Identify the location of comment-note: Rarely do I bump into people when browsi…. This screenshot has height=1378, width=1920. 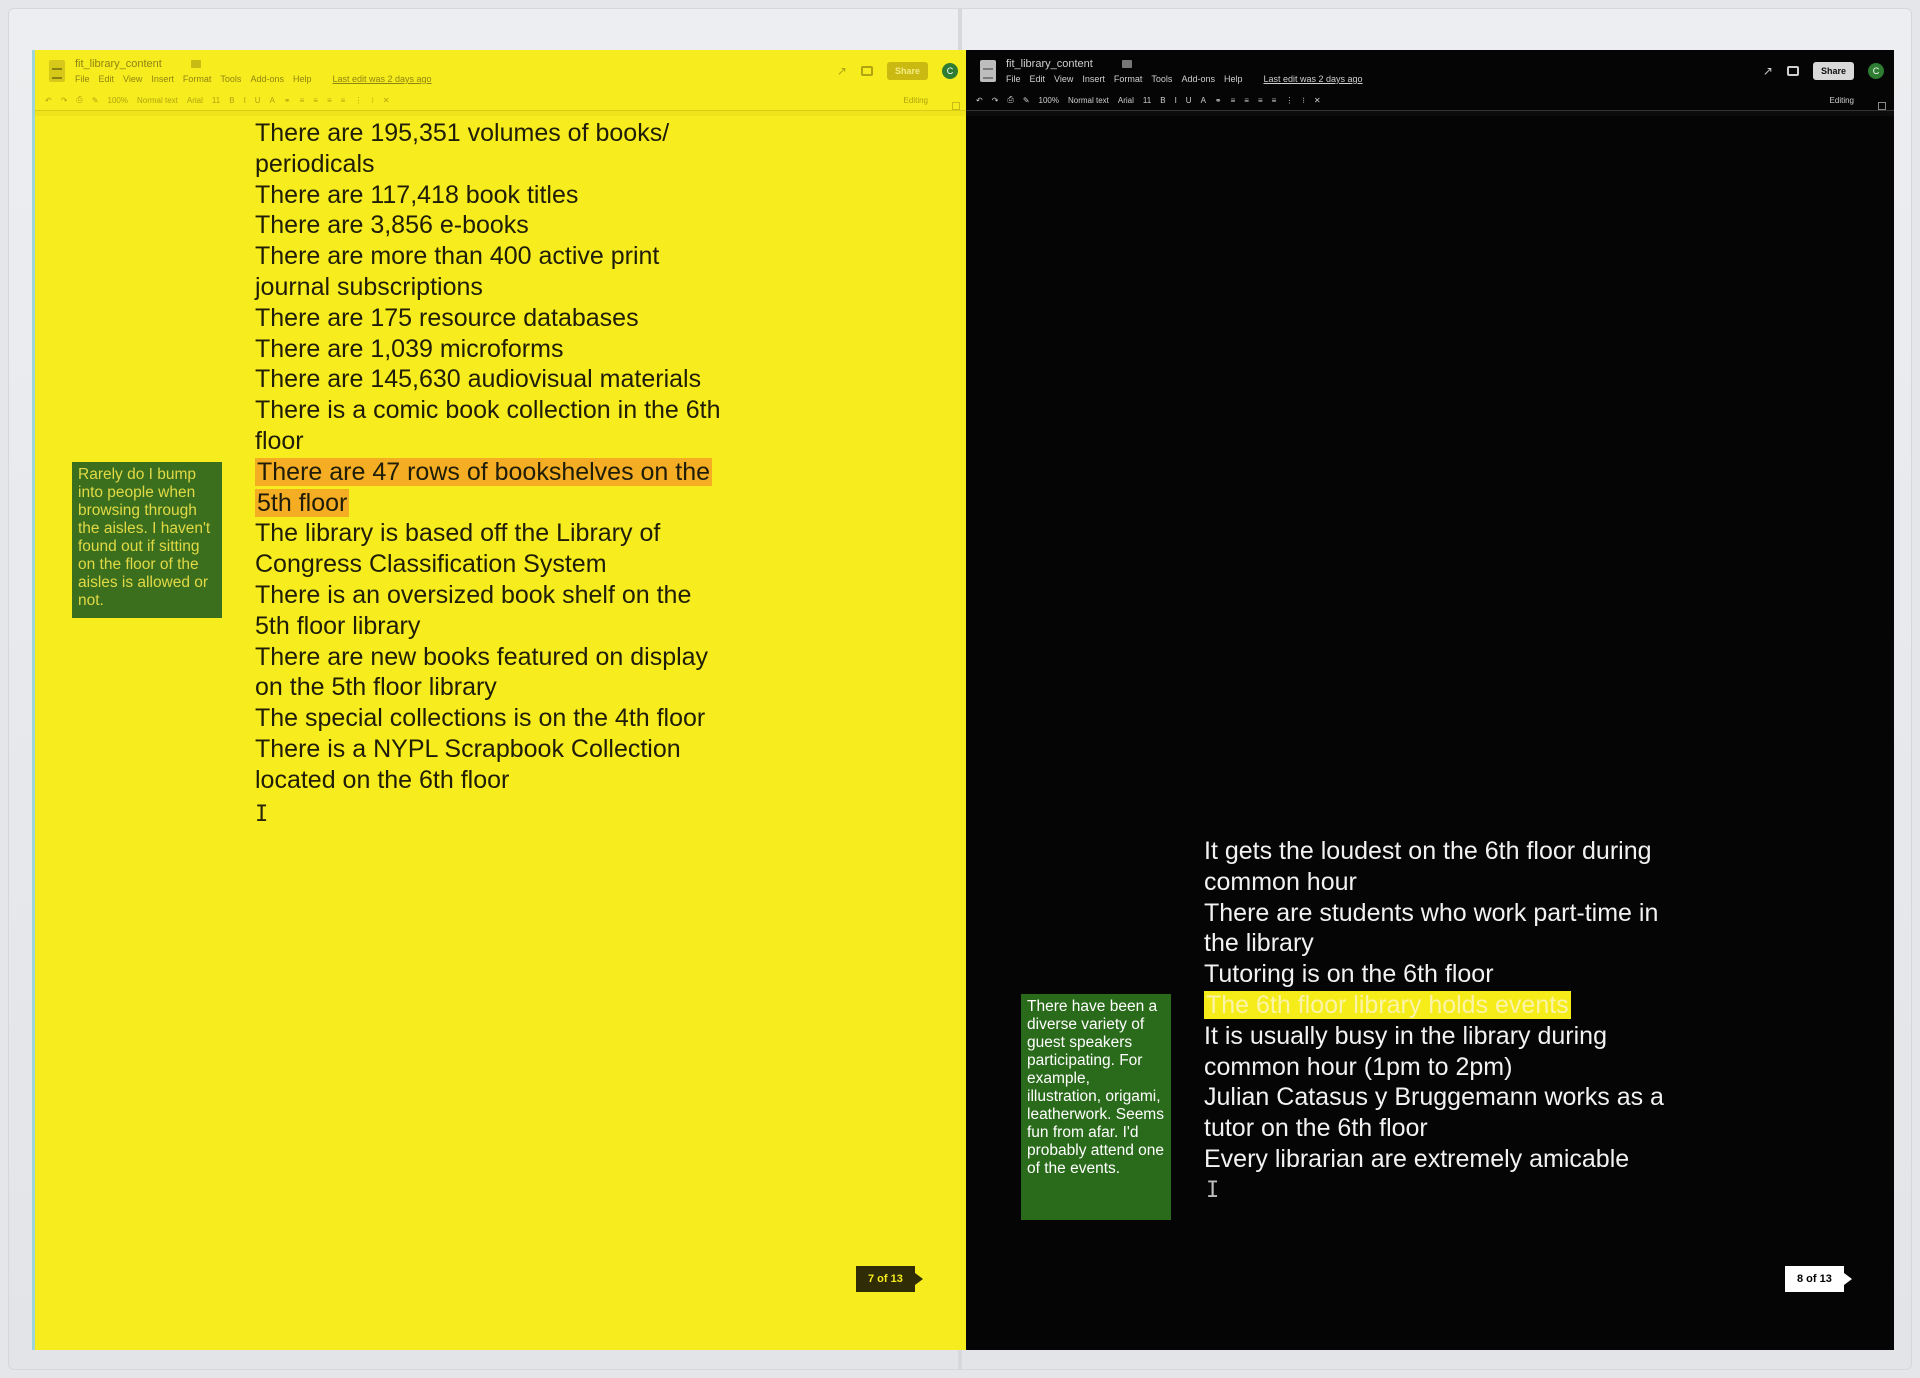
(147, 540).